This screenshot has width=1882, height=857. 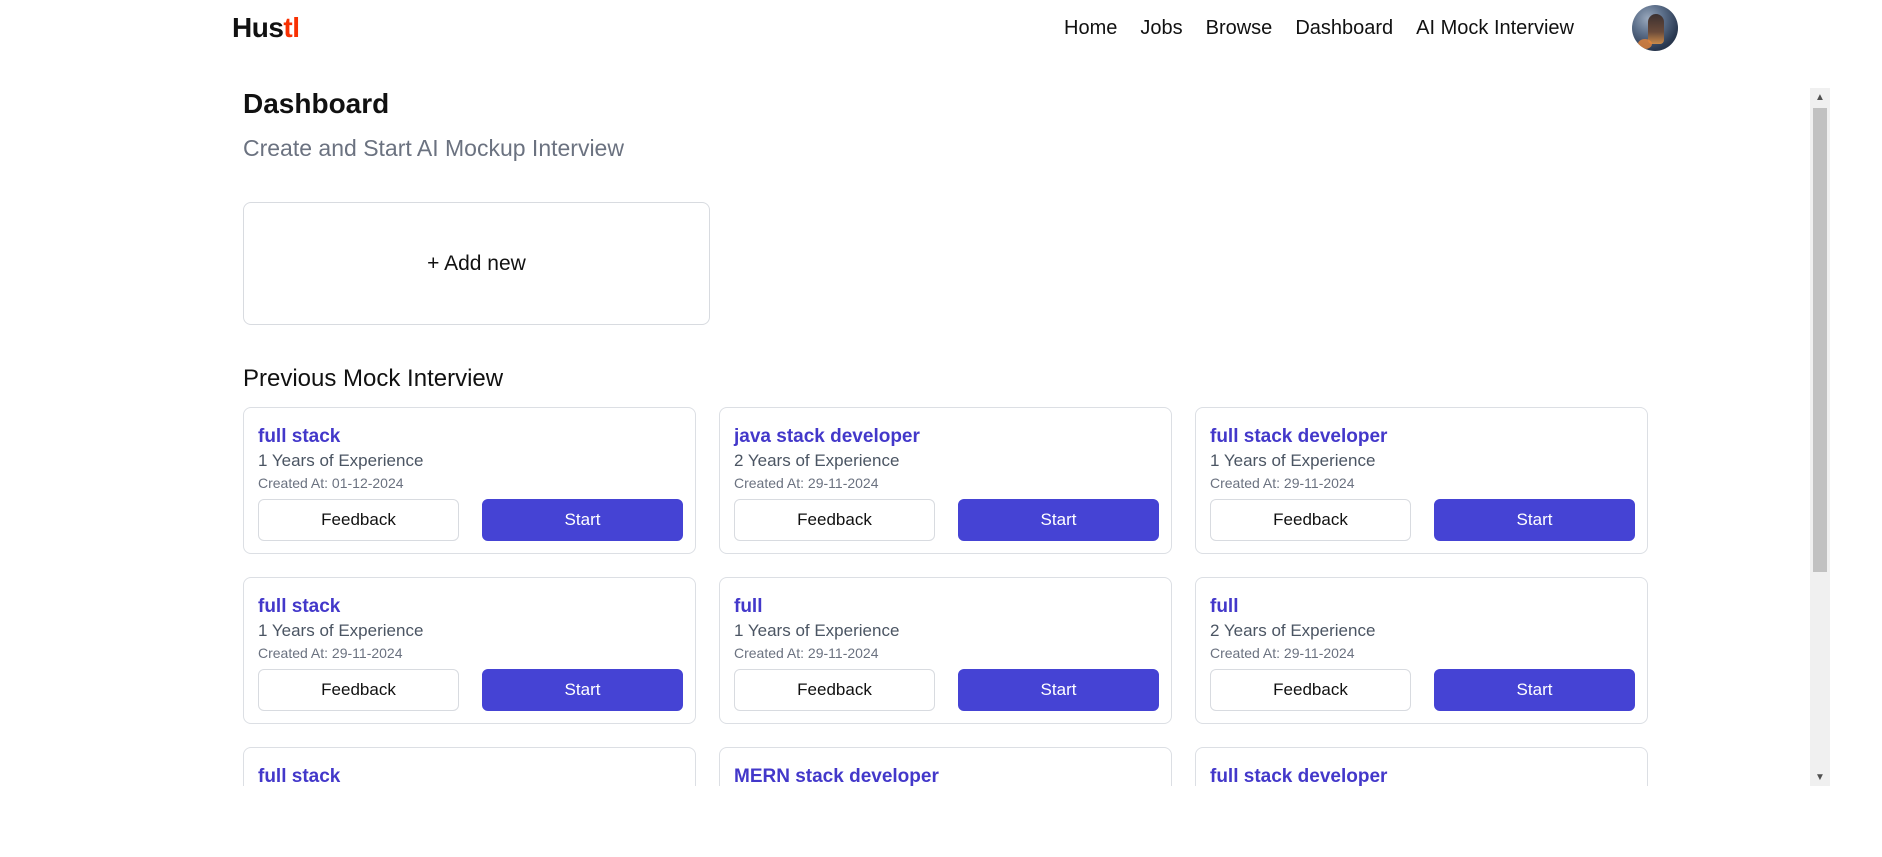 I want to click on nav-link-browse: Browse, so click(x=1239, y=28).